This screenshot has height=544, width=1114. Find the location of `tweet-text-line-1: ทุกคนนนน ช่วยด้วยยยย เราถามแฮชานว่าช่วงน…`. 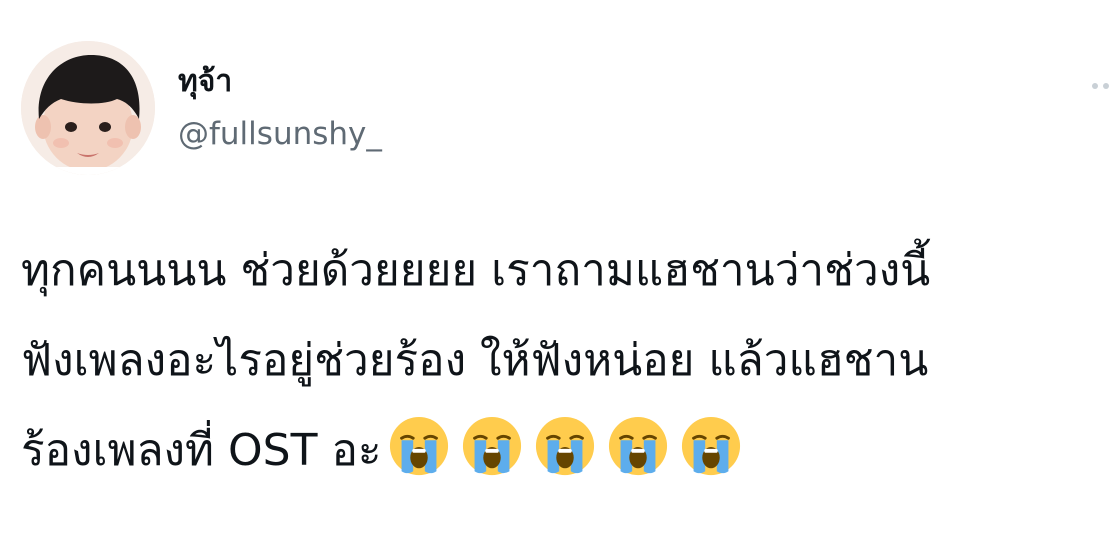

tweet-text-line-1: ทุกคนนนน ช่วยด้วยยยย เราถามแฮชานว่าช่วงน… is located at coordinates (476, 270).